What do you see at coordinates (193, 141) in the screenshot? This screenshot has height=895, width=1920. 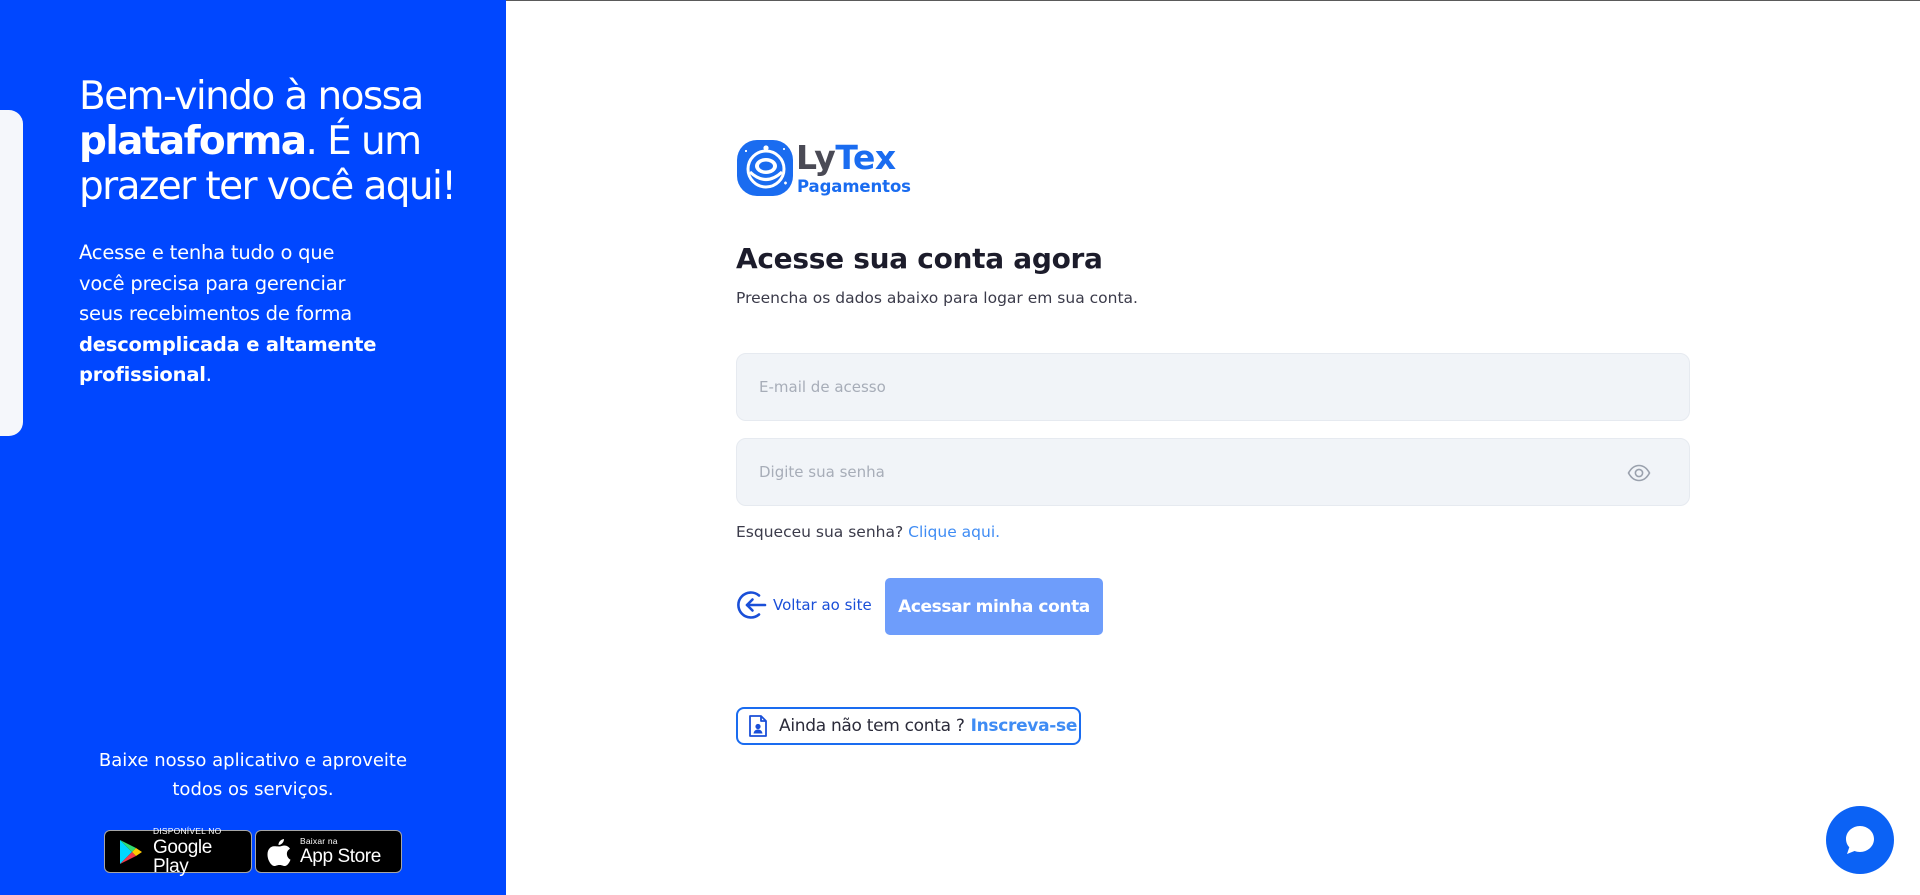 I see `welcome-text-bold: plataforma` at bounding box center [193, 141].